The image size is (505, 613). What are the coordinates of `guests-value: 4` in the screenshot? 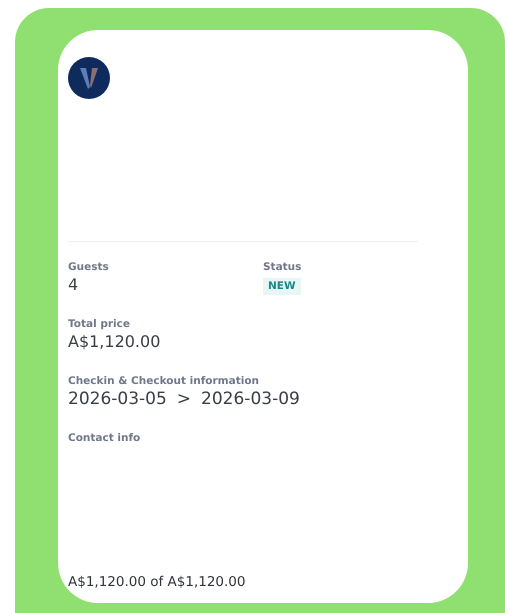 It's located at (74, 285).